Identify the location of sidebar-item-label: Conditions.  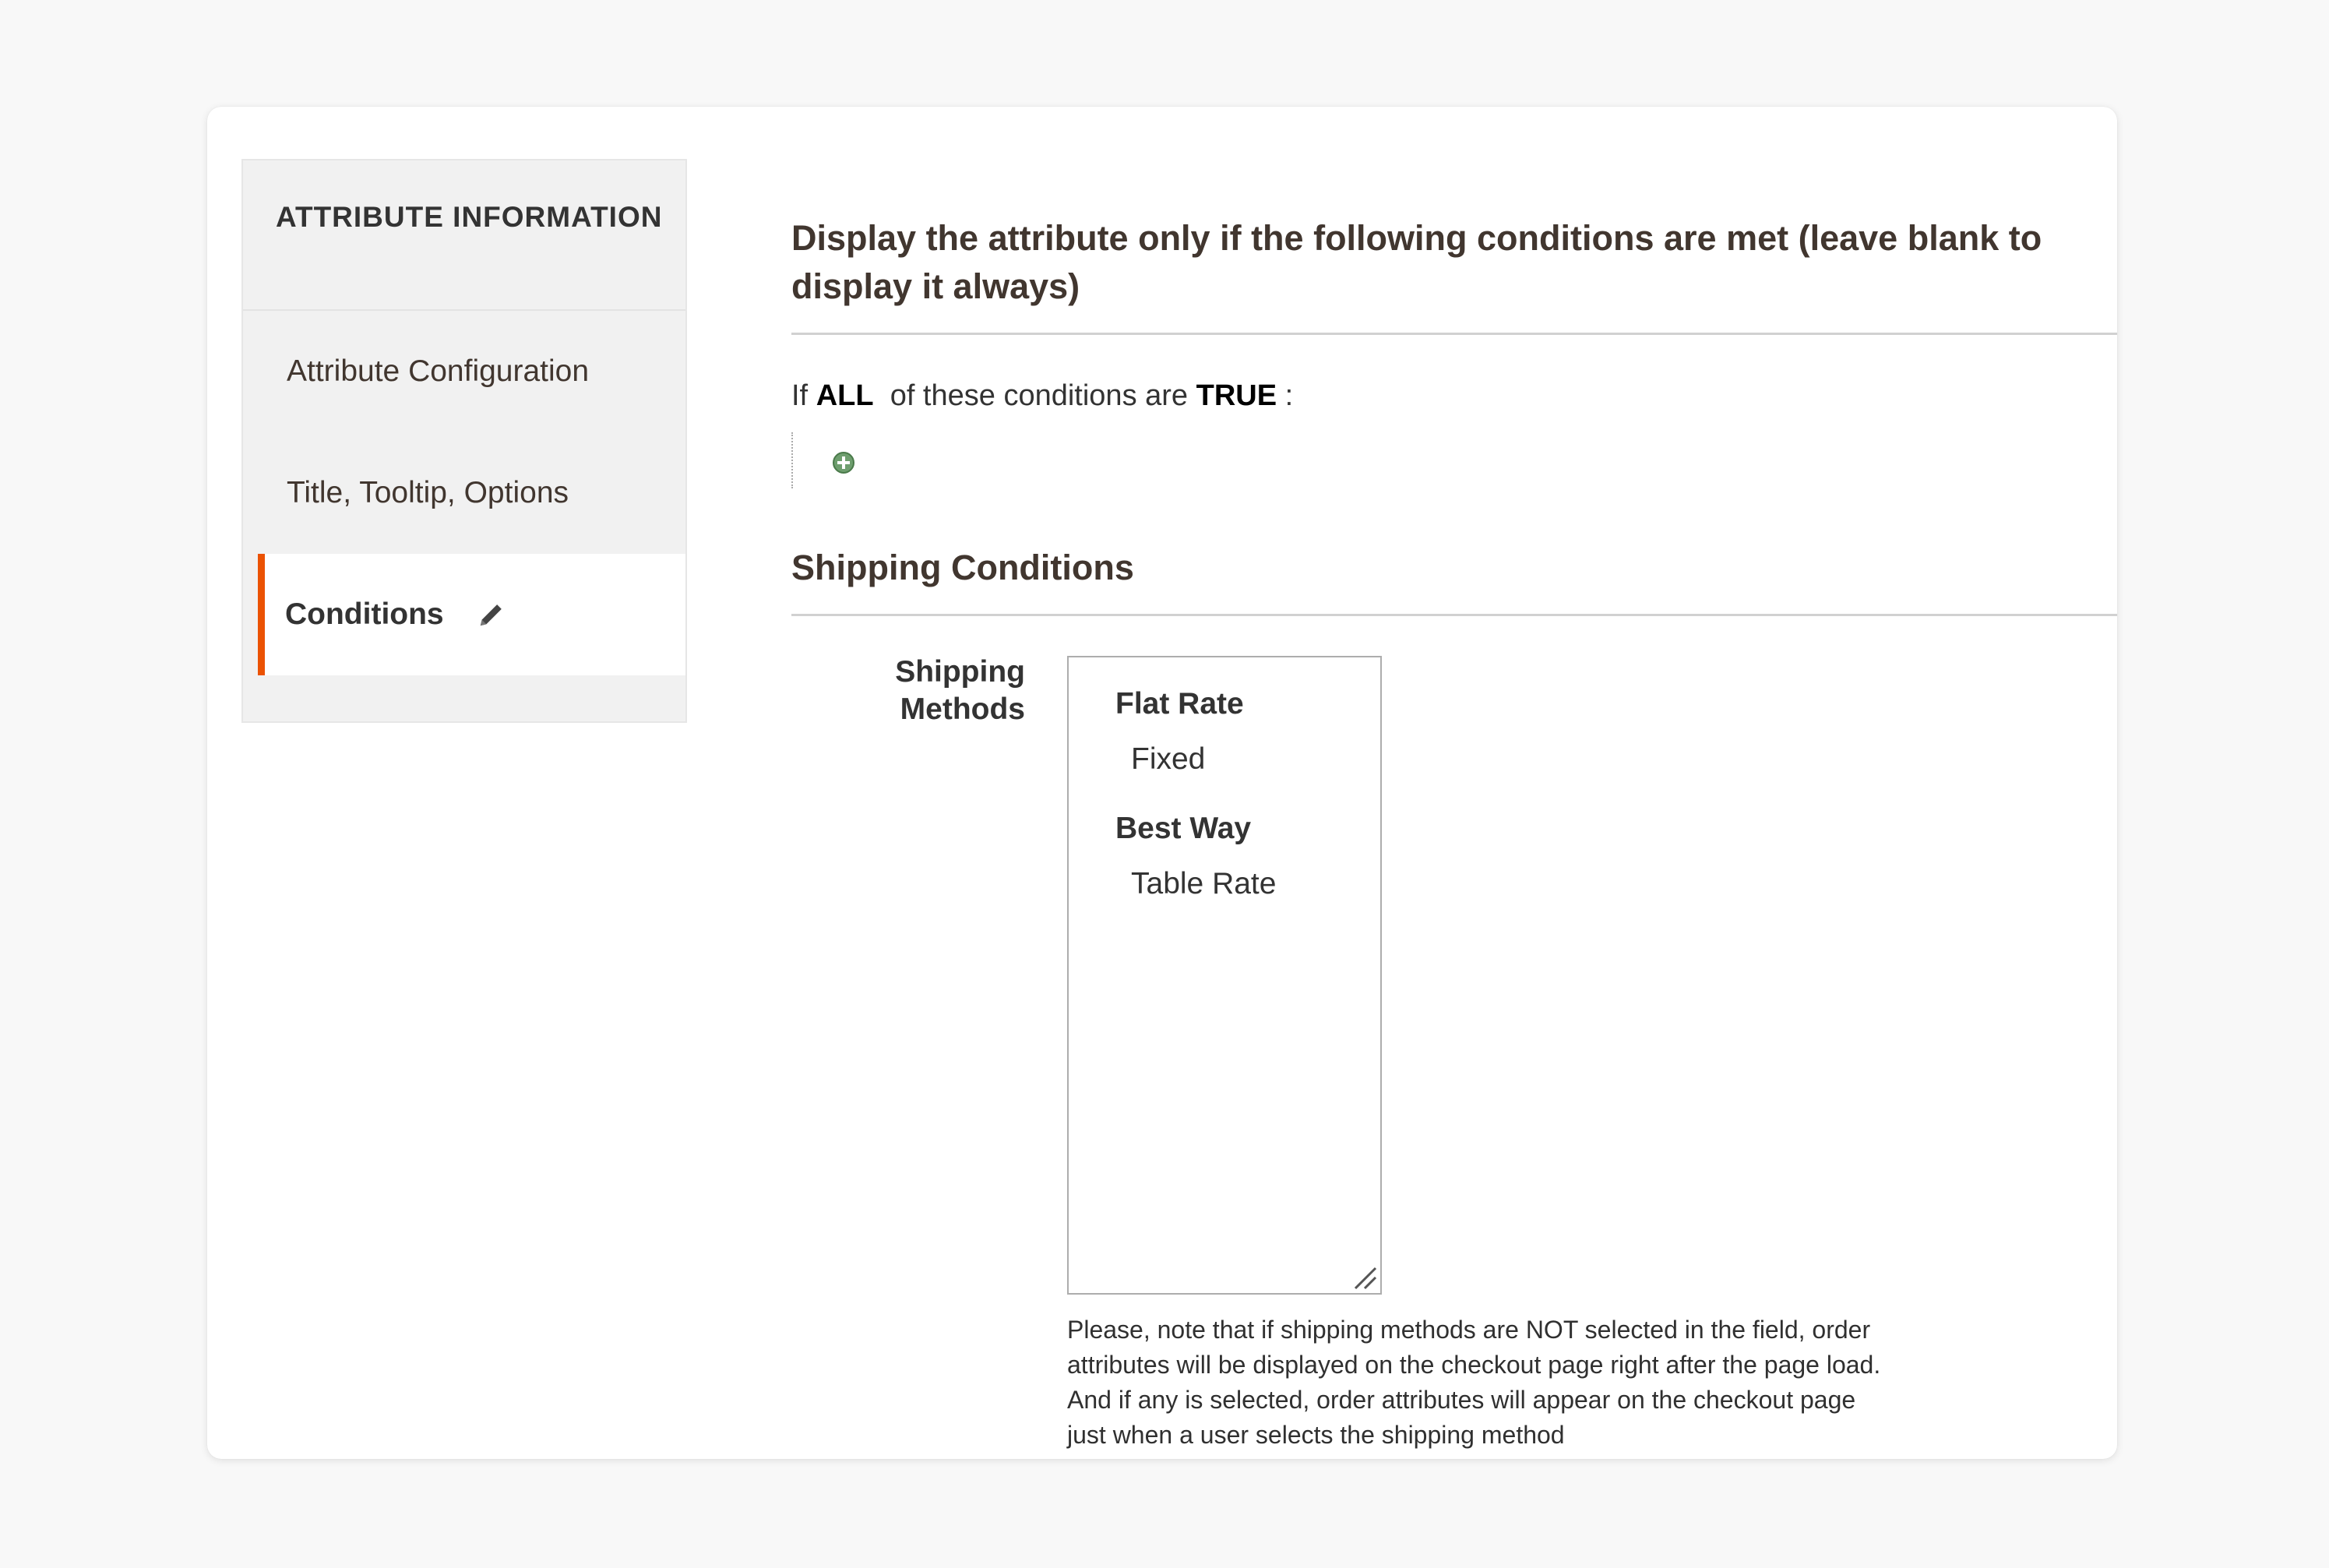
(364, 614).